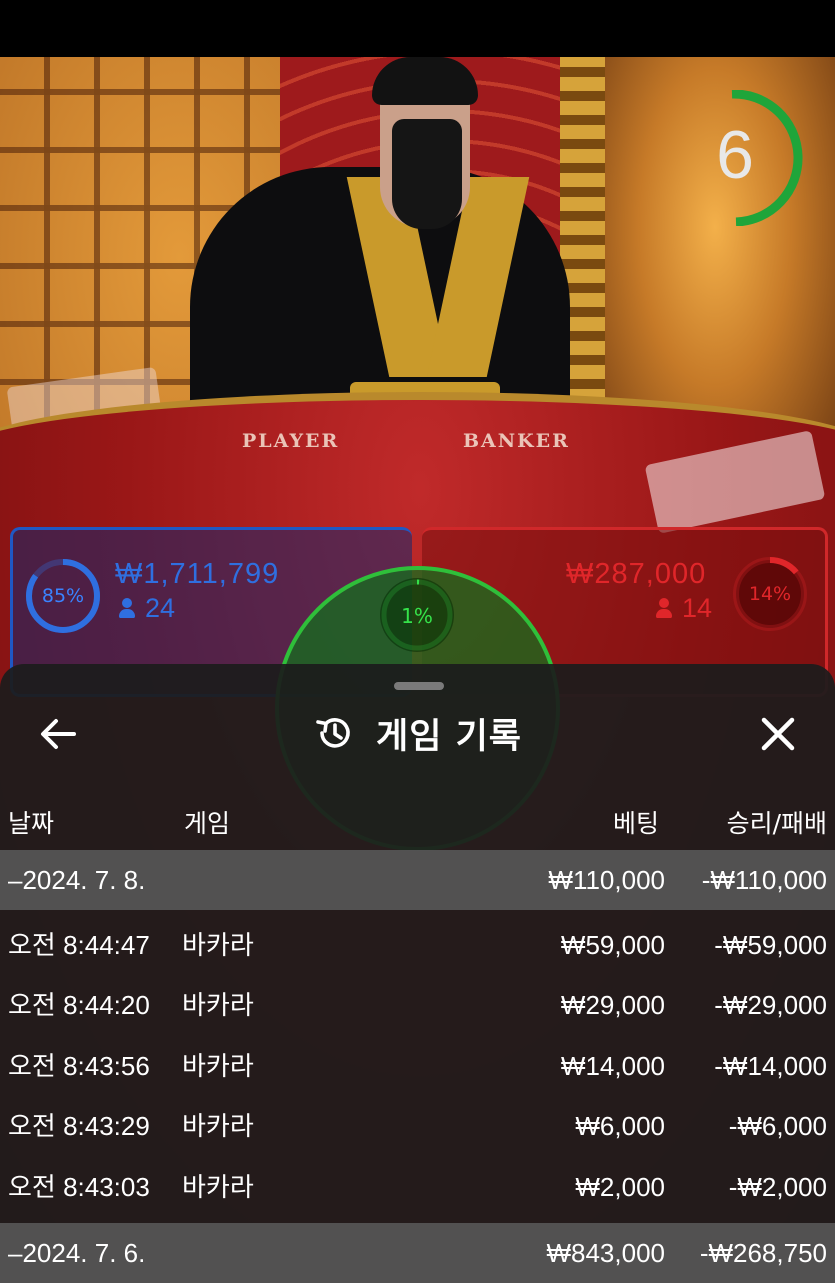 The height and width of the screenshot is (1283, 835). Describe the element at coordinates (777, 1126) in the screenshot. I see `row-result: -₩6,000` at that location.